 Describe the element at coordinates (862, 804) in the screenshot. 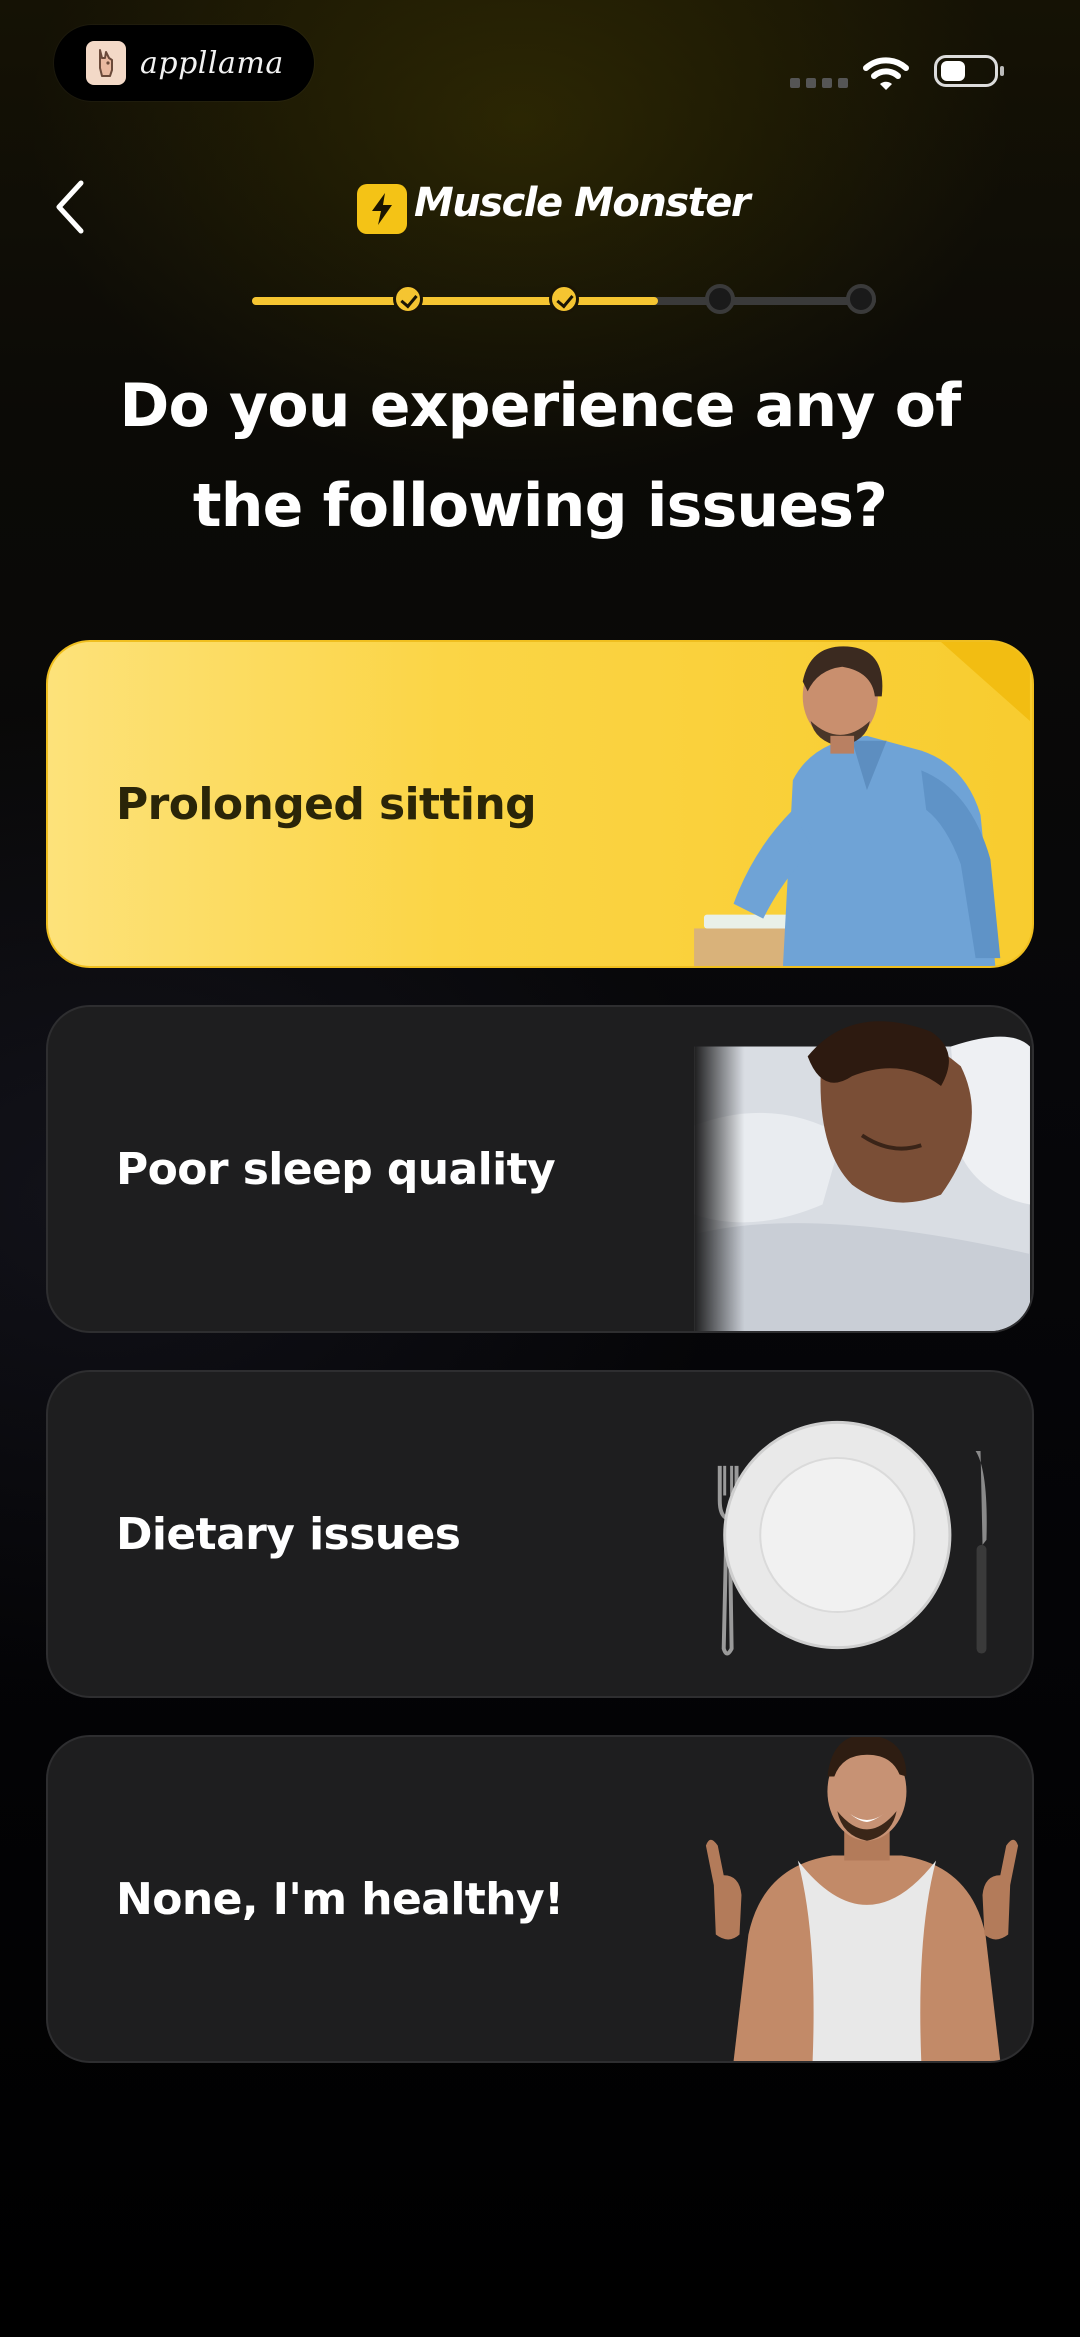

I see `man-sitting-back-pain-photo` at that location.